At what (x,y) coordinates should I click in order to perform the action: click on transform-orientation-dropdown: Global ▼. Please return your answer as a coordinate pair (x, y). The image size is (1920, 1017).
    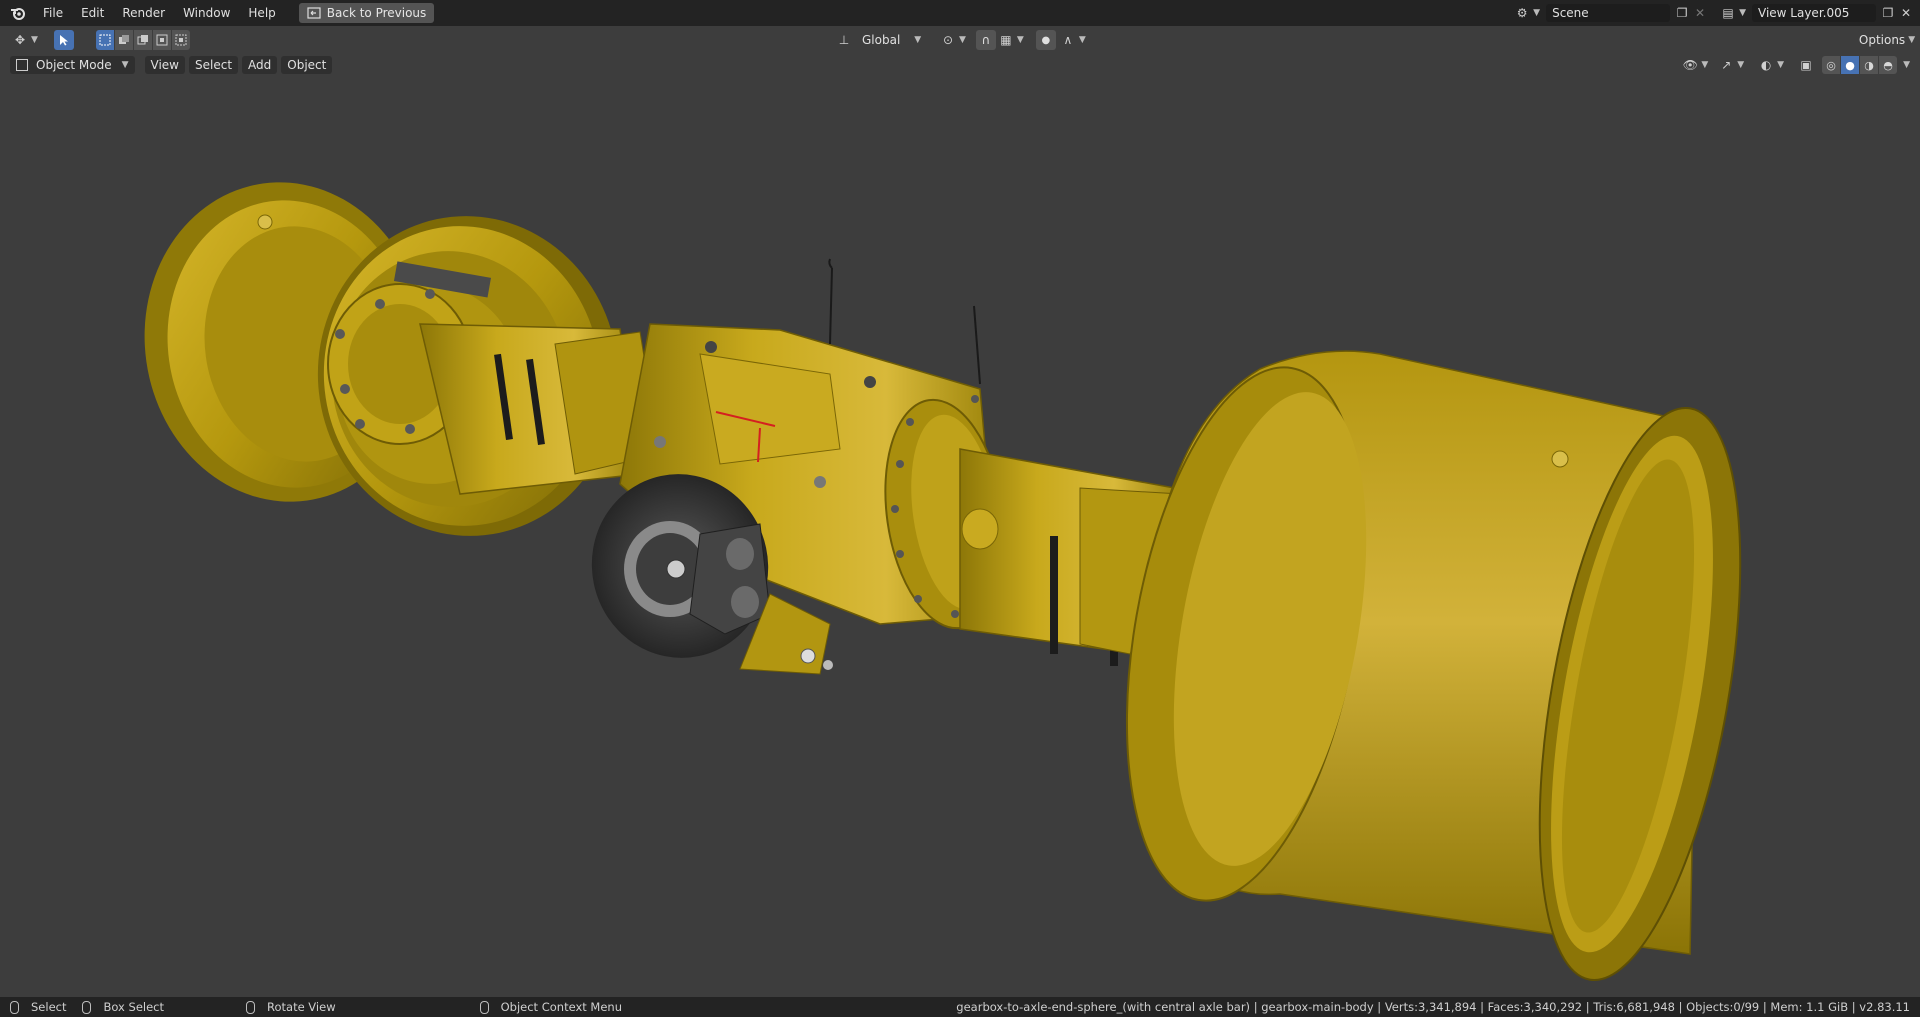
    Looking at the image, I should click on (893, 40).